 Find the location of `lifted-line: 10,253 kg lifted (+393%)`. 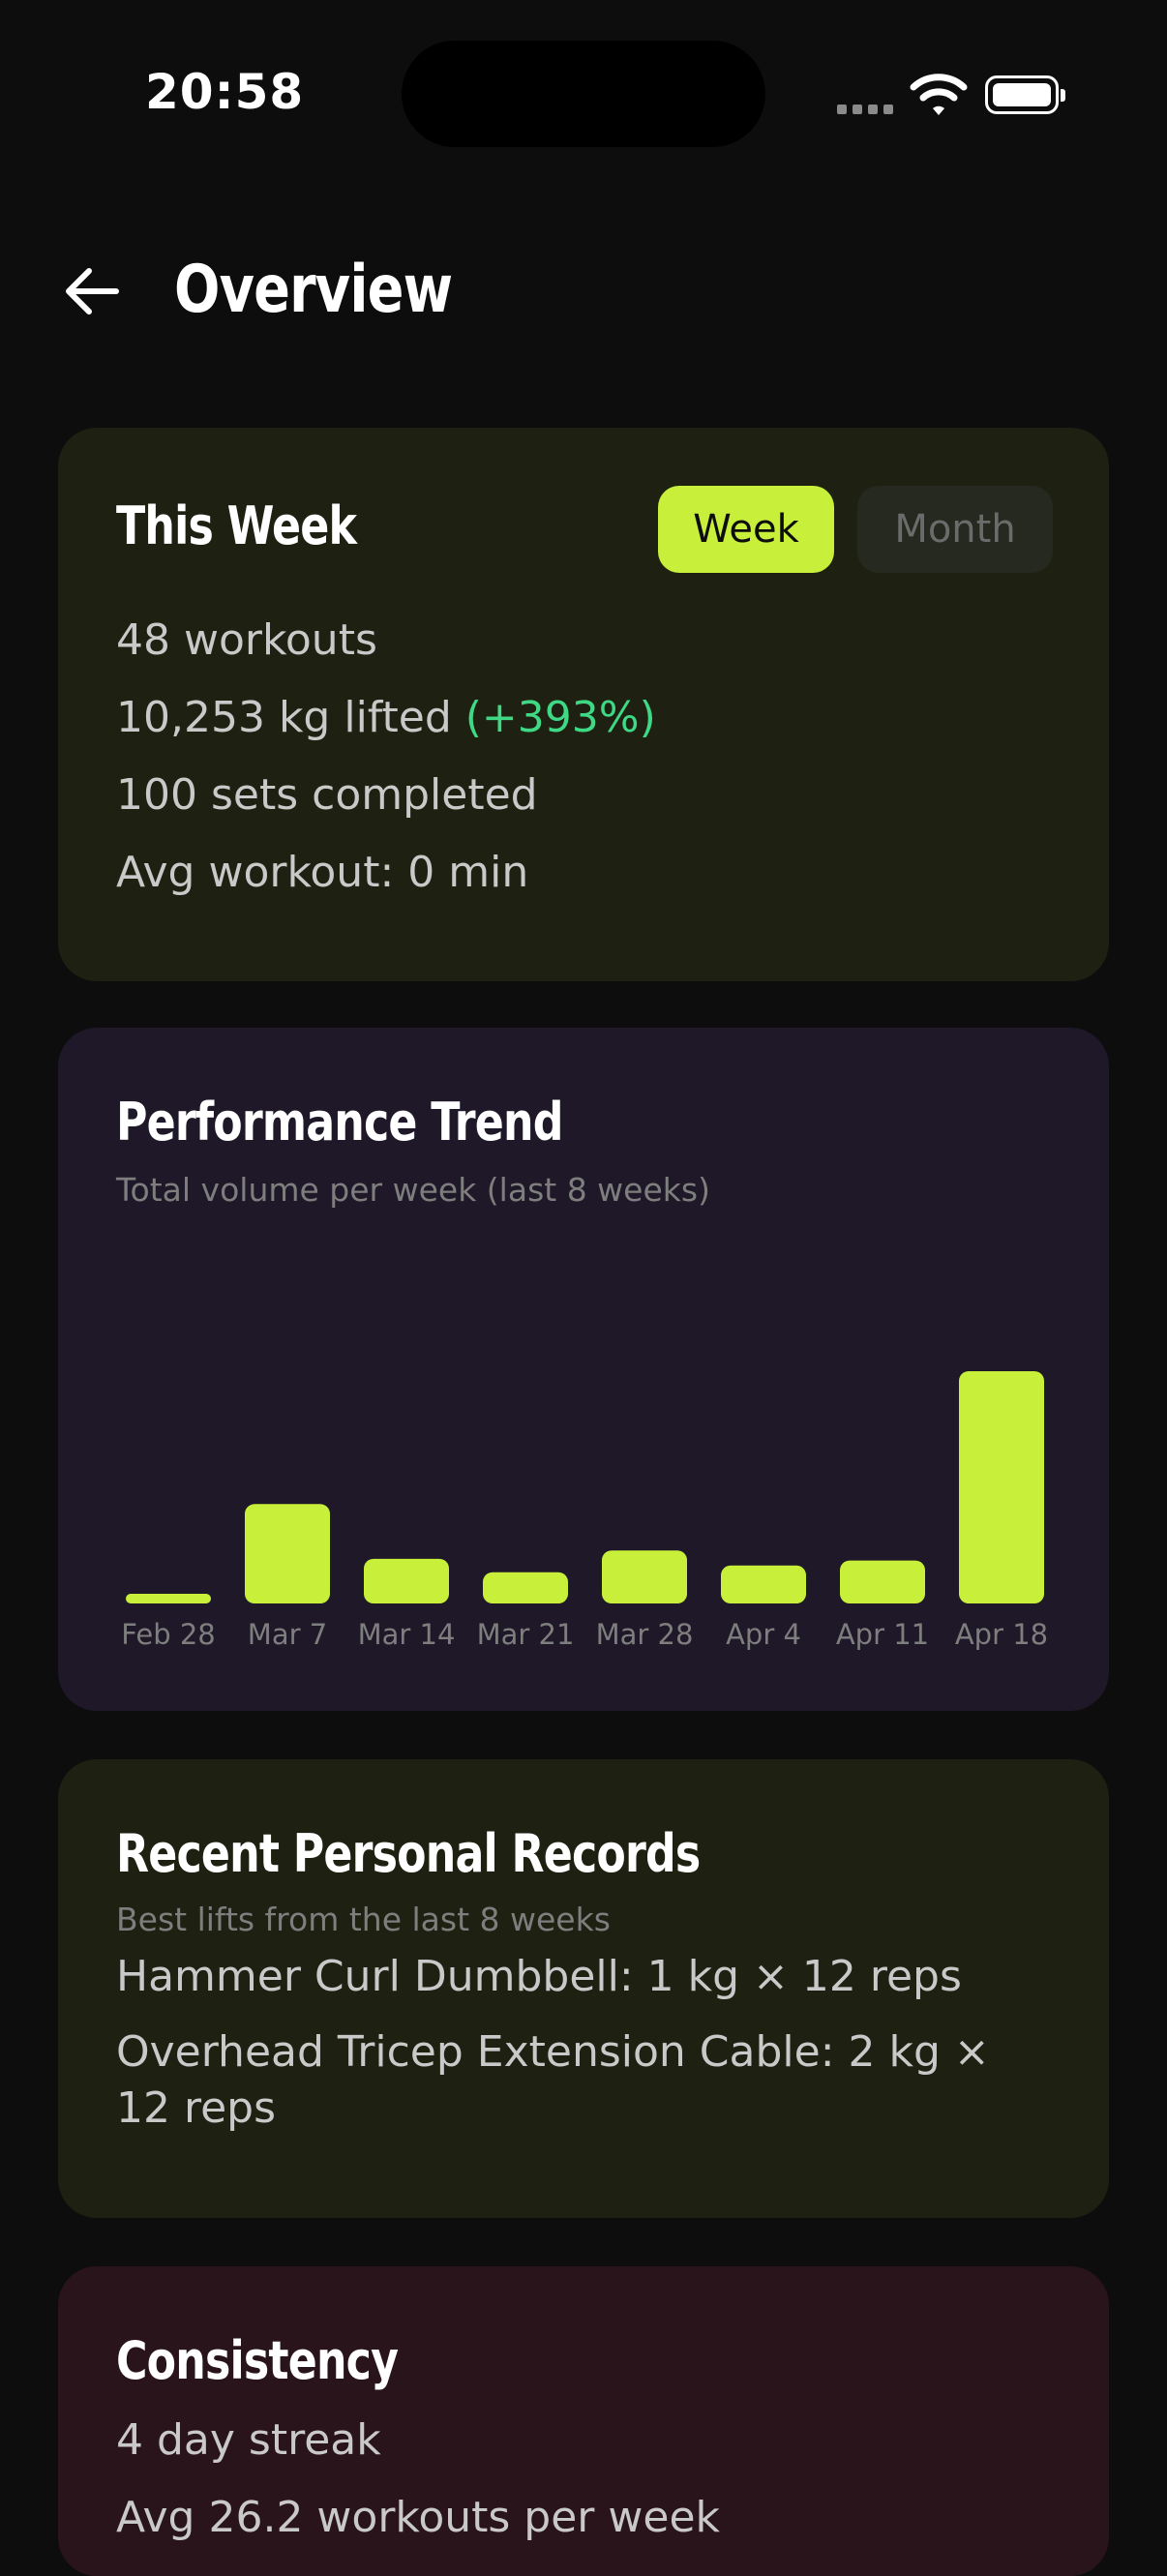

lifted-line: 10,253 kg lifted (+393%) is located at coordinates (386, 718).